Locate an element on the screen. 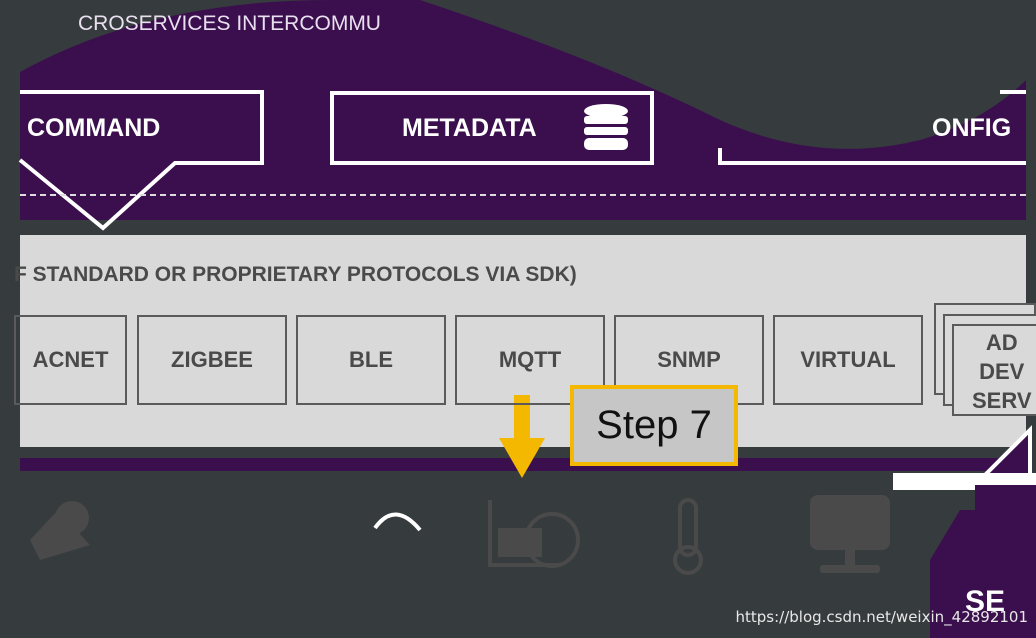 The width and height of the screenshot is (1036, 638). metadata-label: METADATA is located at coordinates (469, 128).